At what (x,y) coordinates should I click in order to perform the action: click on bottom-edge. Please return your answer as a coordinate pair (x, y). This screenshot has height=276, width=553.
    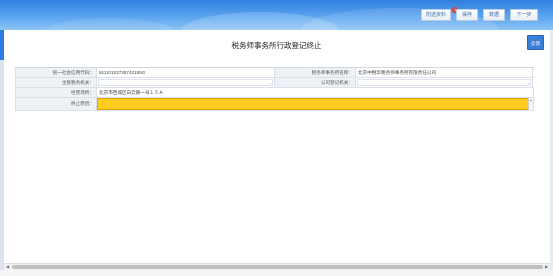
    Looking at the image, I should click on (276, 273).